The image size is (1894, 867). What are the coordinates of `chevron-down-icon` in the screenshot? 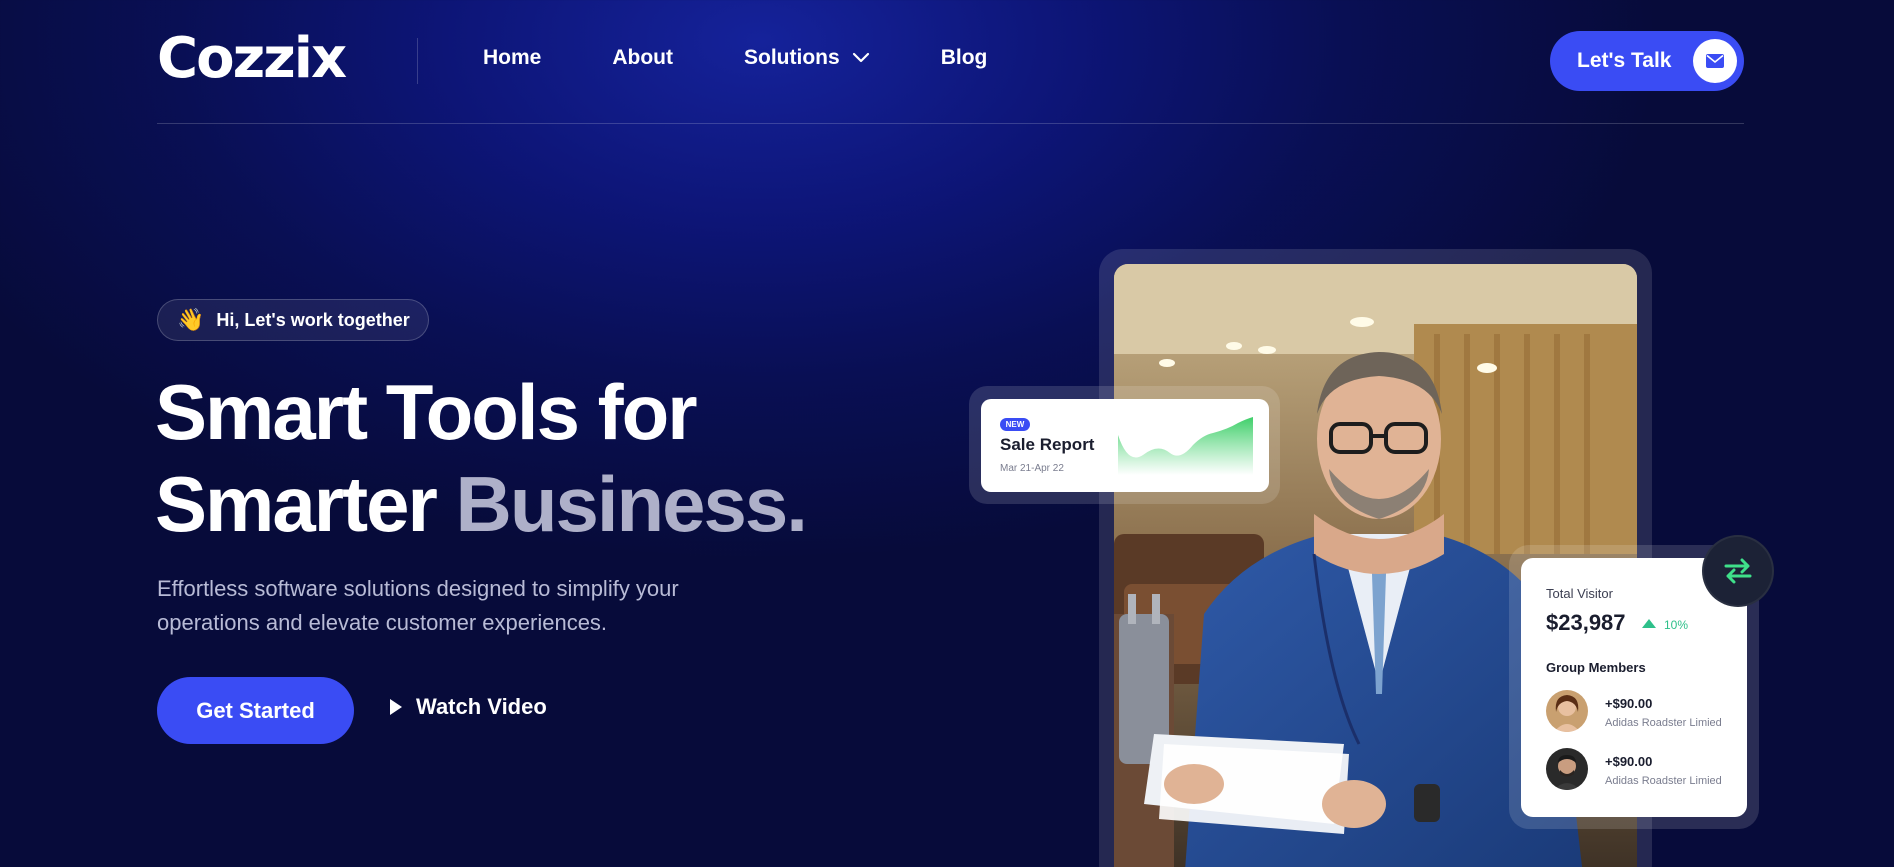 It's located at (860, 57).